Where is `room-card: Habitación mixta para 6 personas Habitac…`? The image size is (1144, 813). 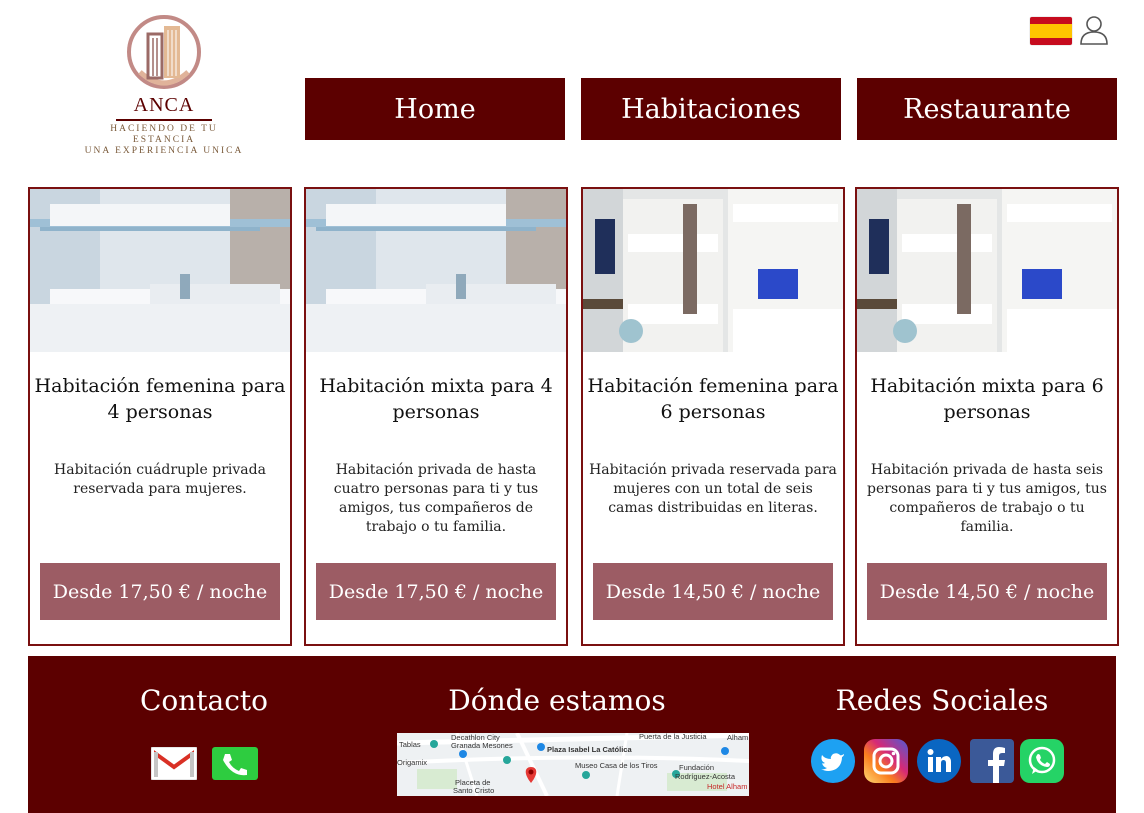 room-card: Habitación mixta para 6 personas Habitac… is located at coordinates (987, 416).